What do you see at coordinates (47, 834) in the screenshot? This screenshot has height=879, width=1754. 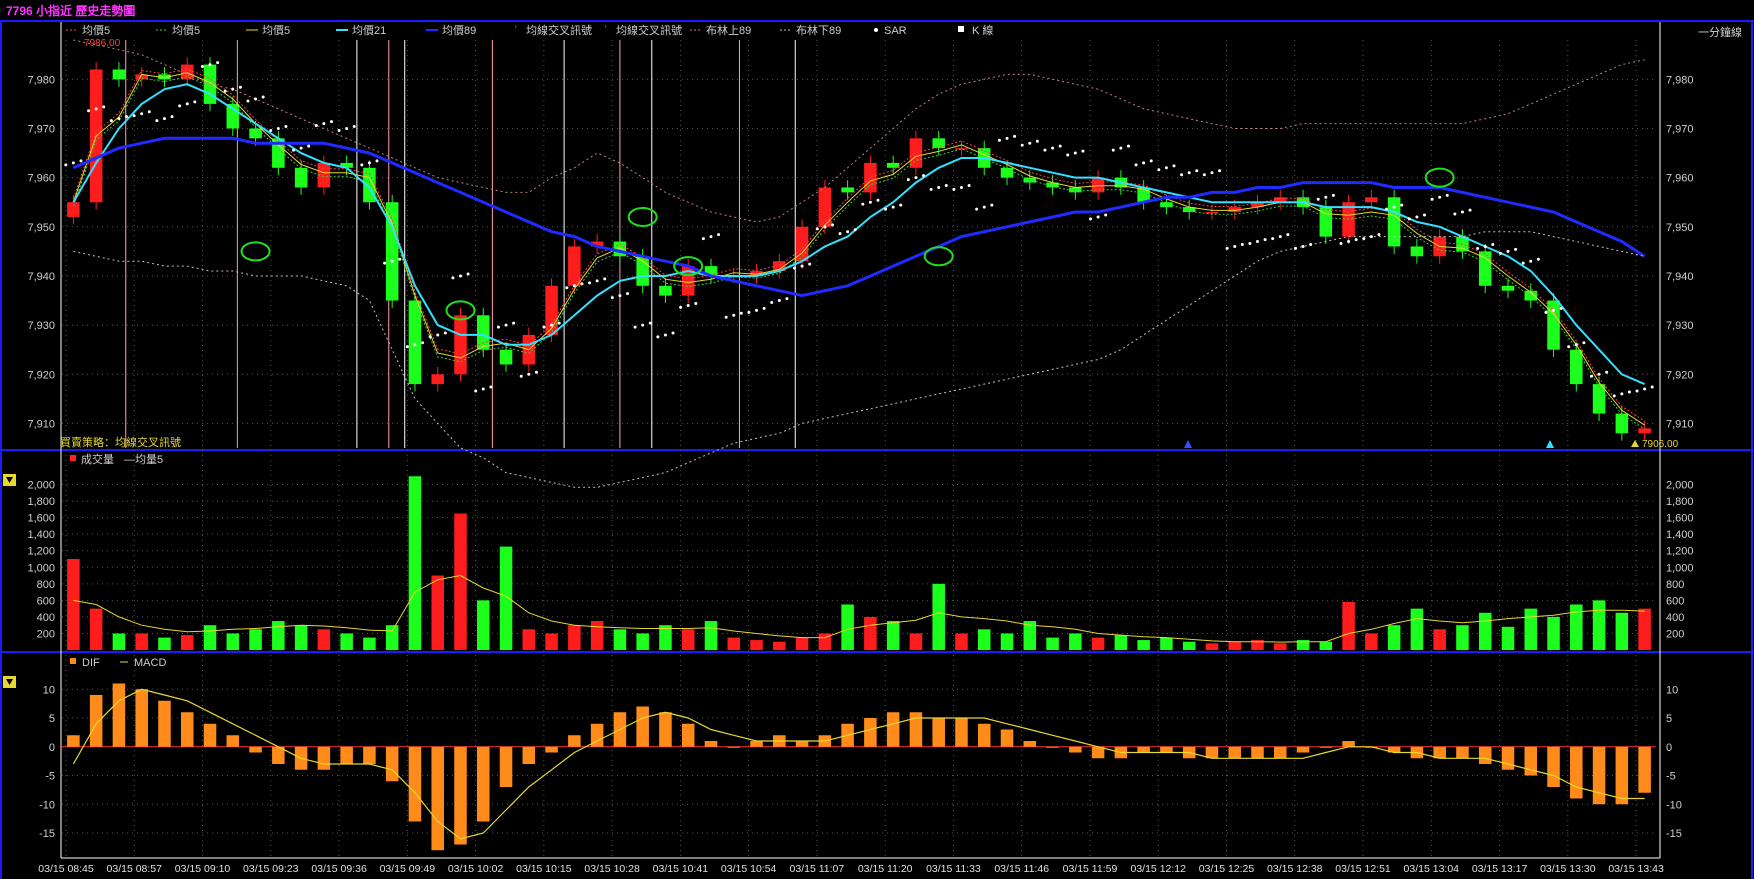 I see `macd-tick-left: -15` at bounding box center [47, 834].